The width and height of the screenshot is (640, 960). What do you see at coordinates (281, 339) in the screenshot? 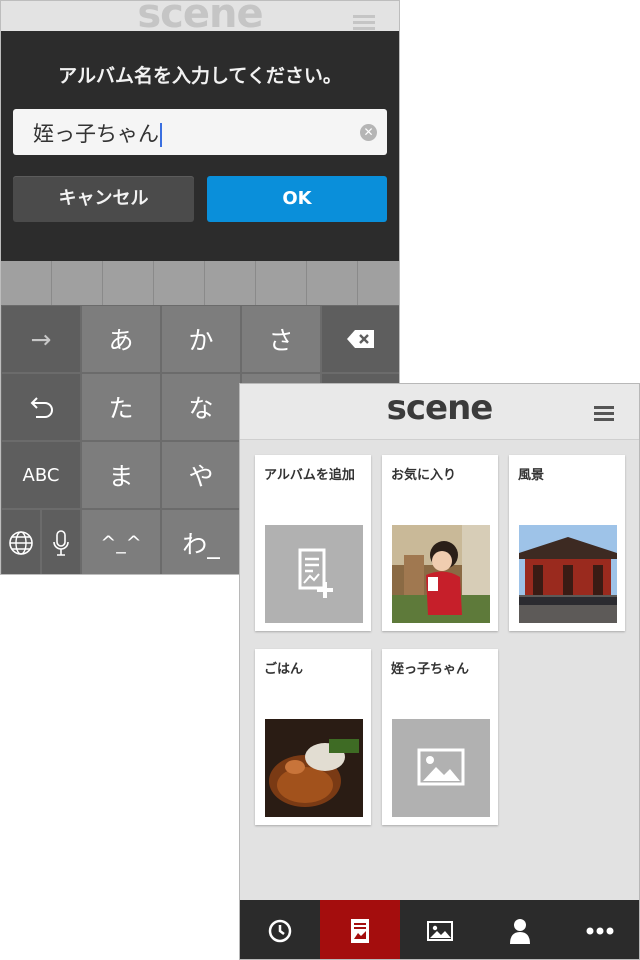
I see `key-sa: さ` at bounding box center [281, 339].